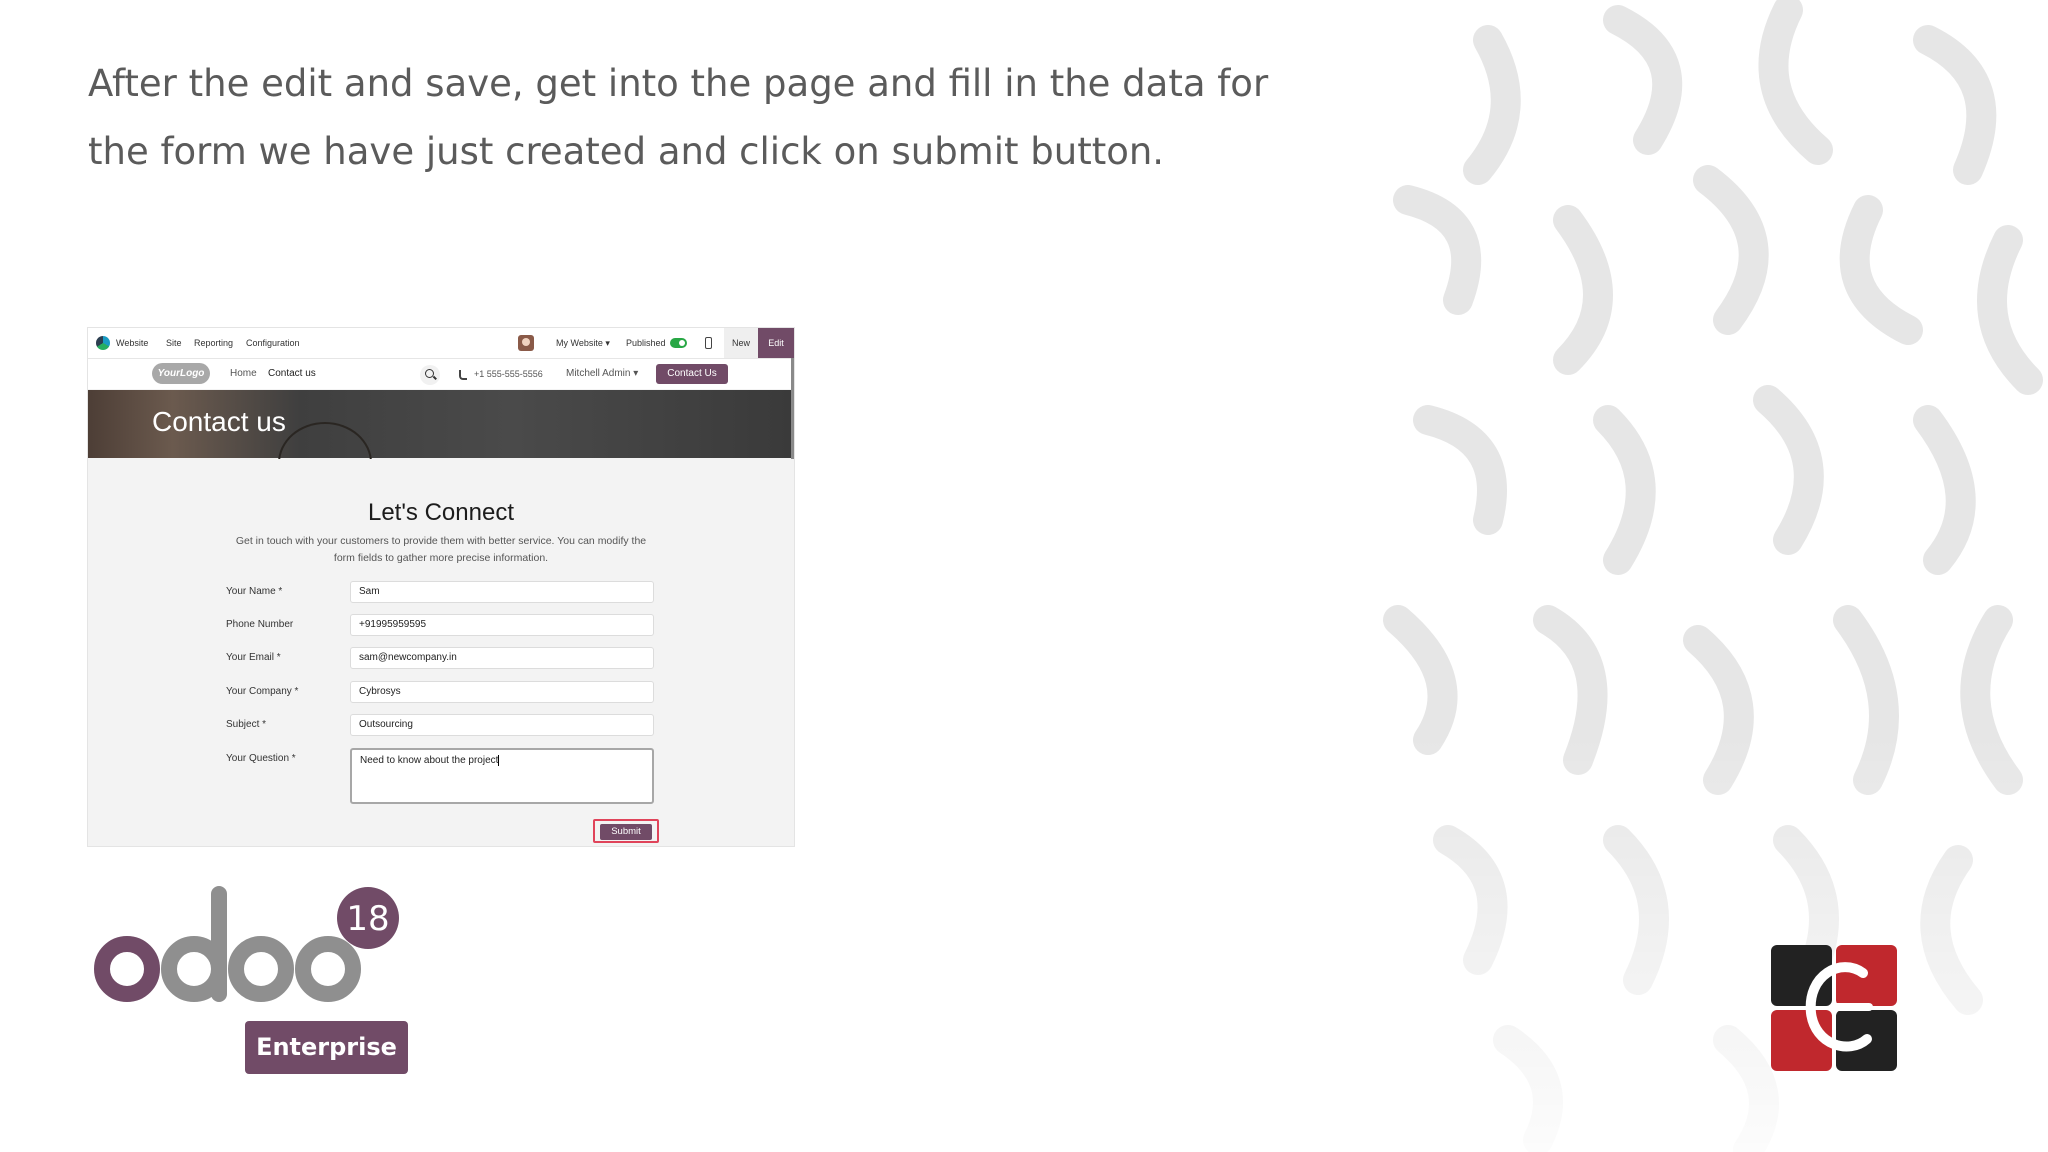 This screenshot has height=1152, width=2048. I want to click on form-title: Let's Connect, so click(440, 512).